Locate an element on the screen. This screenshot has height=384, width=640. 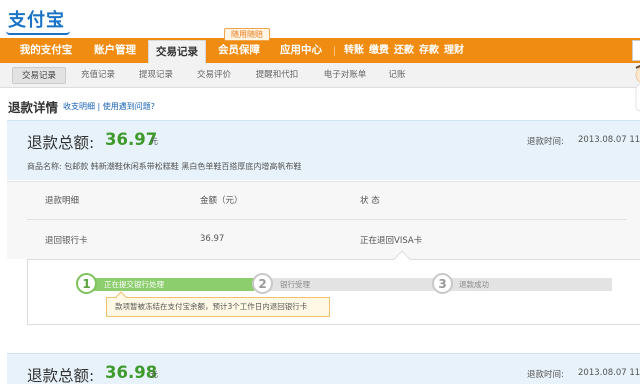
logo-text: 支付宝 is located at coordinates (36, 20).